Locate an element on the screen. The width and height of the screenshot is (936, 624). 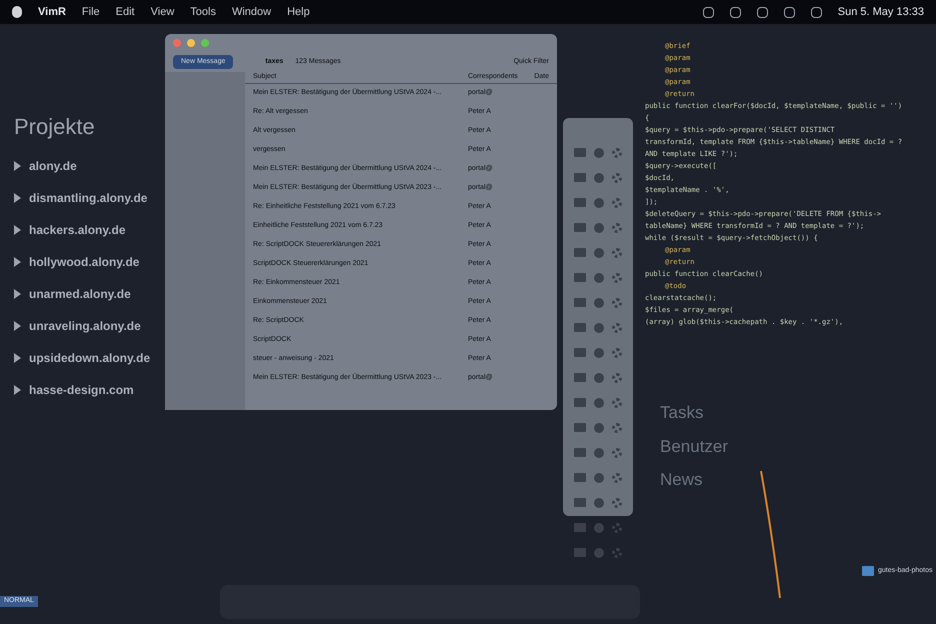
project-item: upsidedown.alony.de is located at coordinates (89, 358).